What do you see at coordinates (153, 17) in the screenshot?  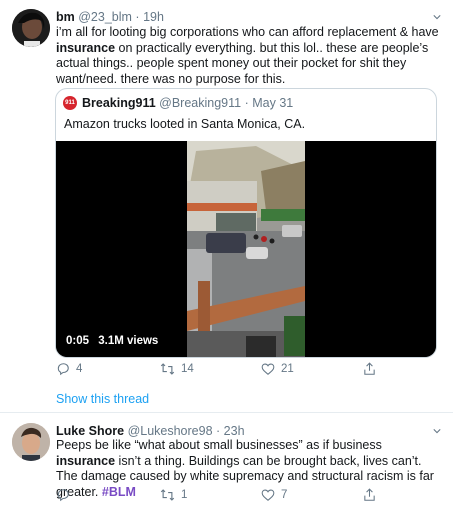 I see `timestamp: 19h` at bounding box center [153, 17].